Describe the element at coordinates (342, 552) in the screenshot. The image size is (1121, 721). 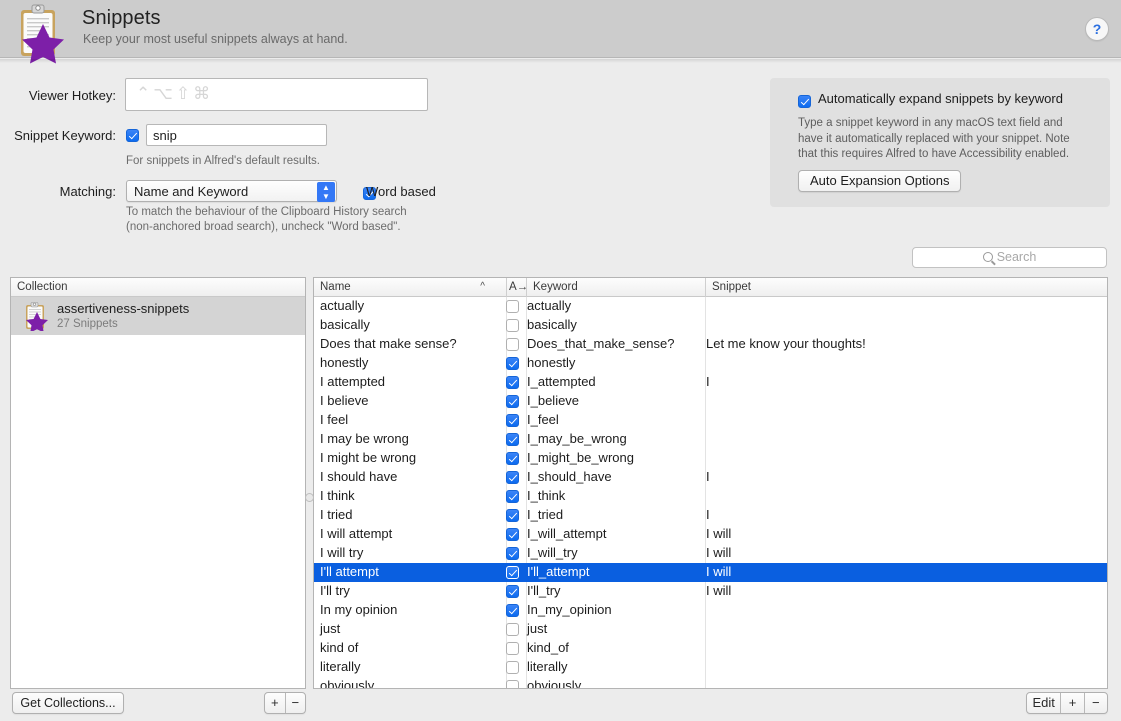
I see `snippet-name-cell: I will try` at that location.